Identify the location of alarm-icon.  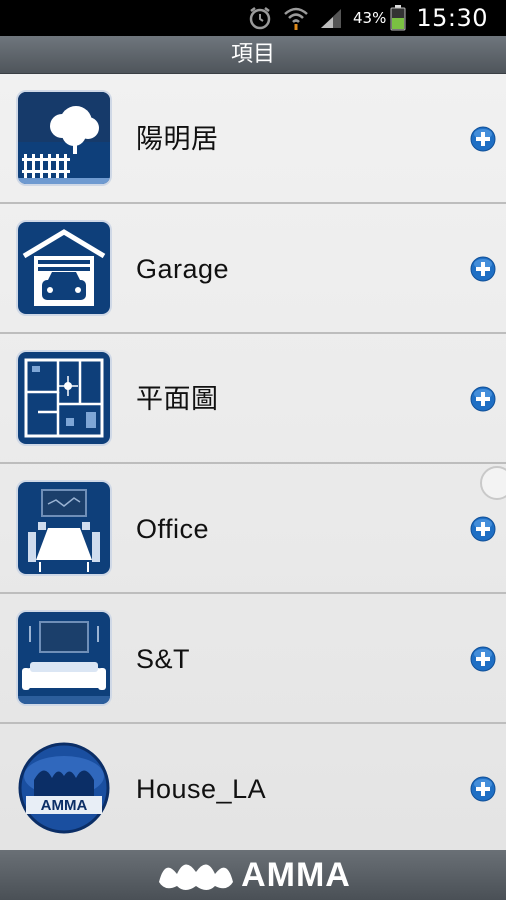
(260, 18).